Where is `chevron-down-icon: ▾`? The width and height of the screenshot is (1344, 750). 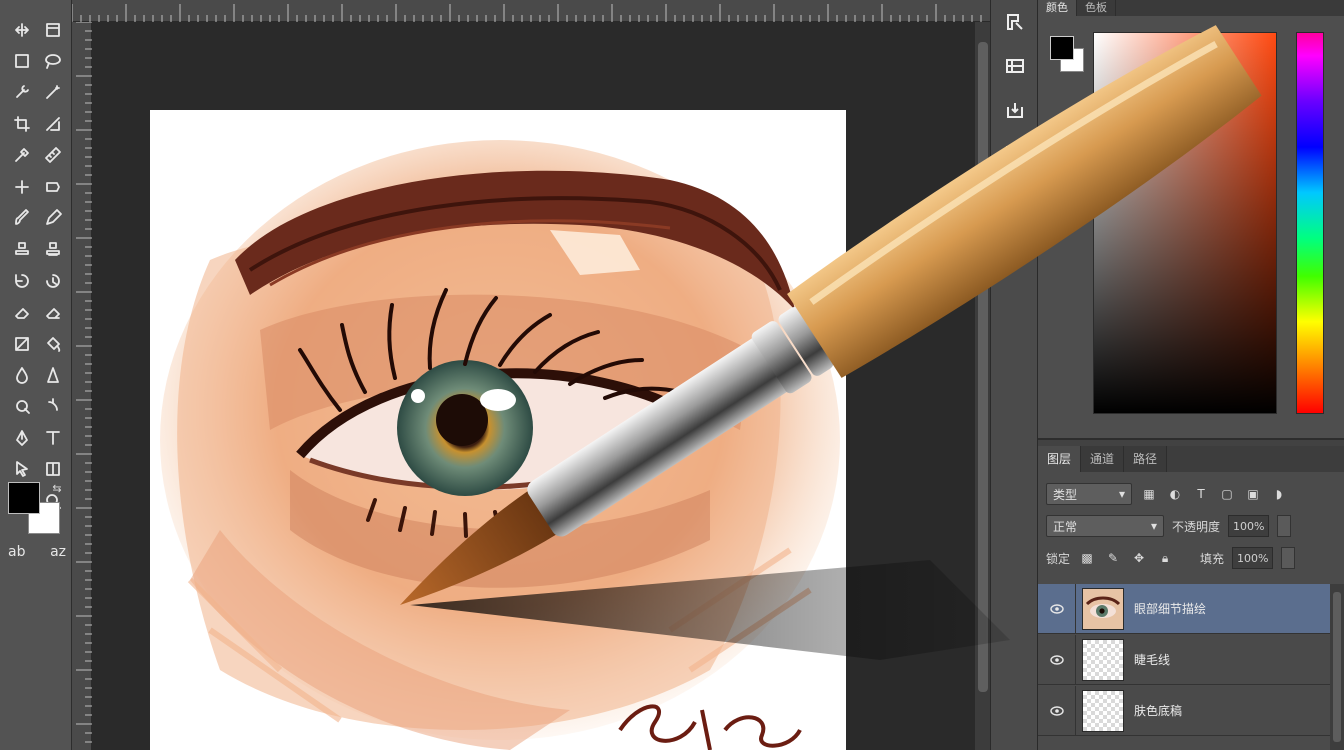
chevron-down-icon: ▾ is located at coordinates (1121, 494).